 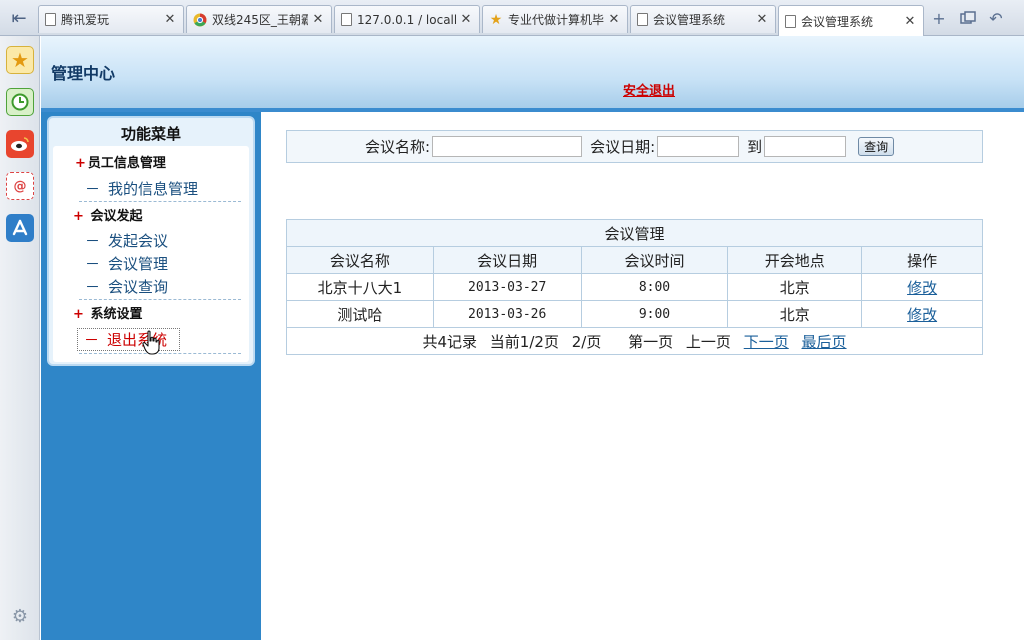 I want to click on settings-gear-icon: ⚙, so click(x=20, y=616).